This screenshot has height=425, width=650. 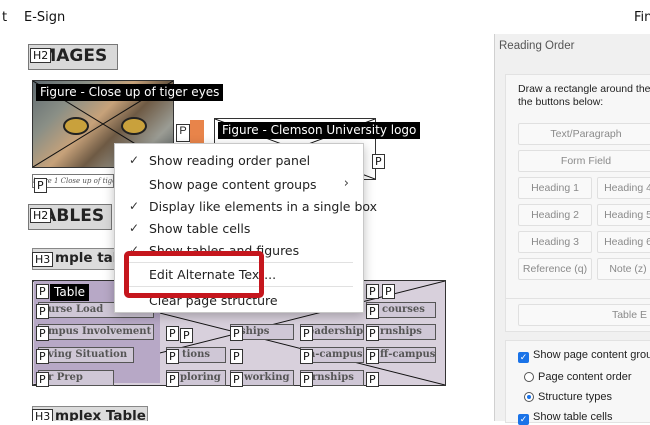 I want to click on heading-5-button: Heading 5, so click(x=623, y=215).